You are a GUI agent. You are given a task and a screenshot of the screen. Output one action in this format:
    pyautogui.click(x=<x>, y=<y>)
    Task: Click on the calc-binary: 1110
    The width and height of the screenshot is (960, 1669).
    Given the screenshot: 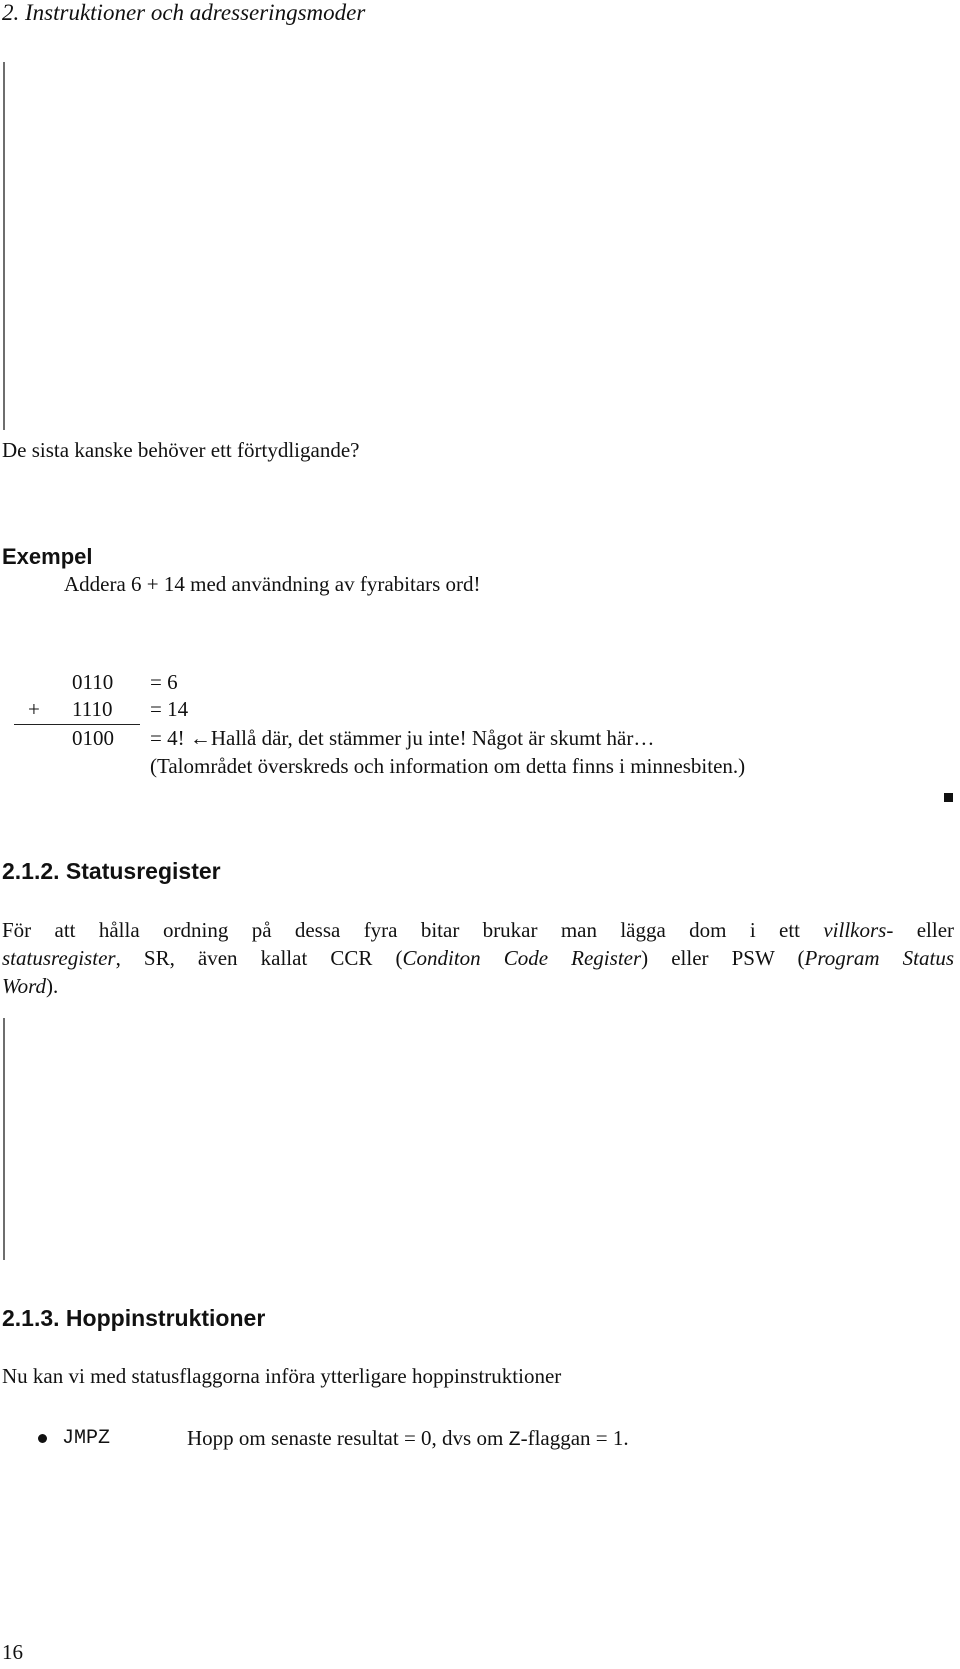 What is the action you would take?
    pyautogui.click(x=92, y=709)
    